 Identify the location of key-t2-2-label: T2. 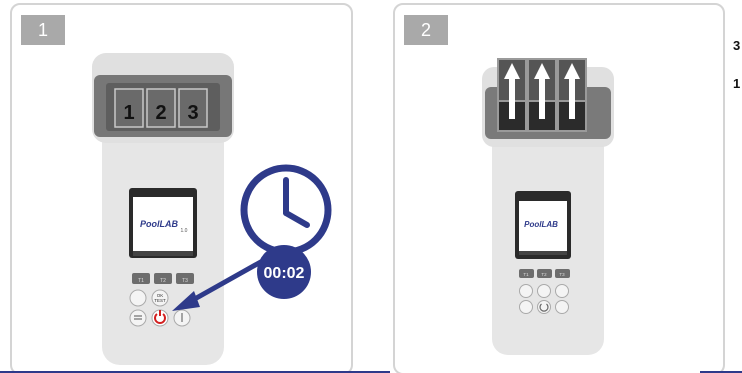
(544, 274).